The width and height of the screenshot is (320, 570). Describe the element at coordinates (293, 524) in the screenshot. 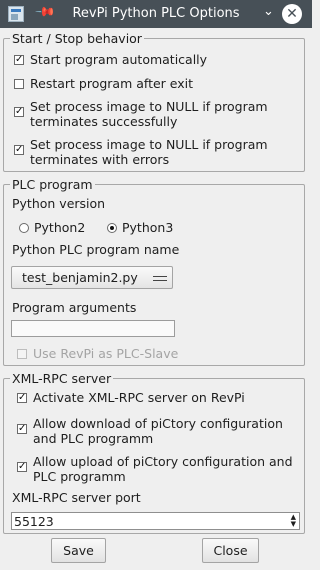

I see `spin-down-icon: ▼` at that location.